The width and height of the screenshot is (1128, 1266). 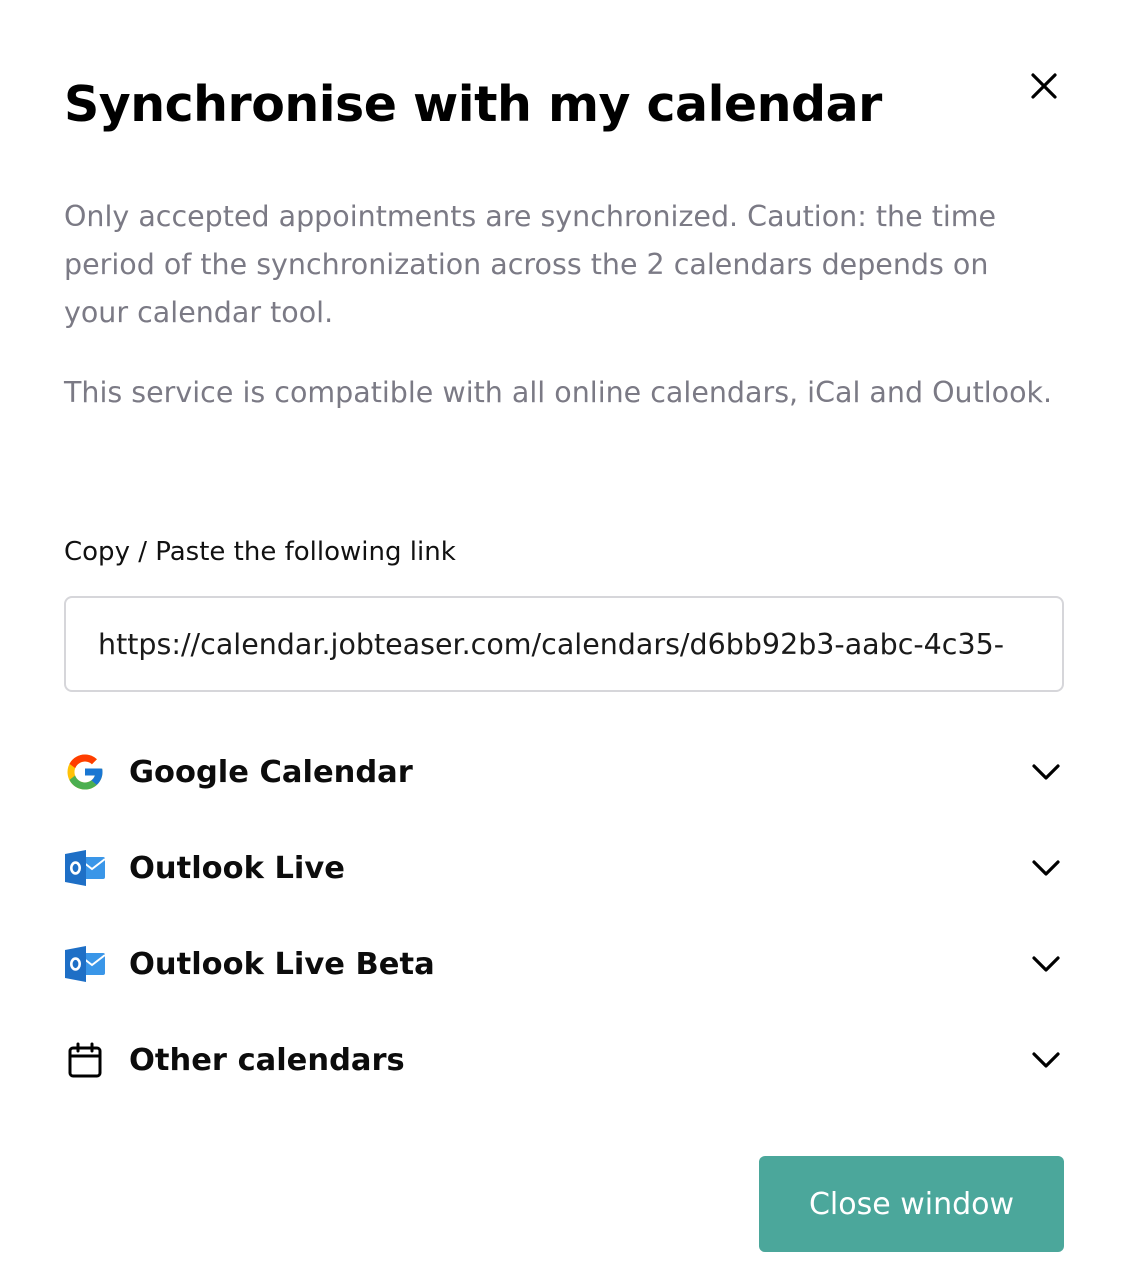 What do you see at coordinates (564, 964) in the screenshot?
I see `accordion-outlook-live-beta: Outlook Live Beta` at bounding box center [564, 964].